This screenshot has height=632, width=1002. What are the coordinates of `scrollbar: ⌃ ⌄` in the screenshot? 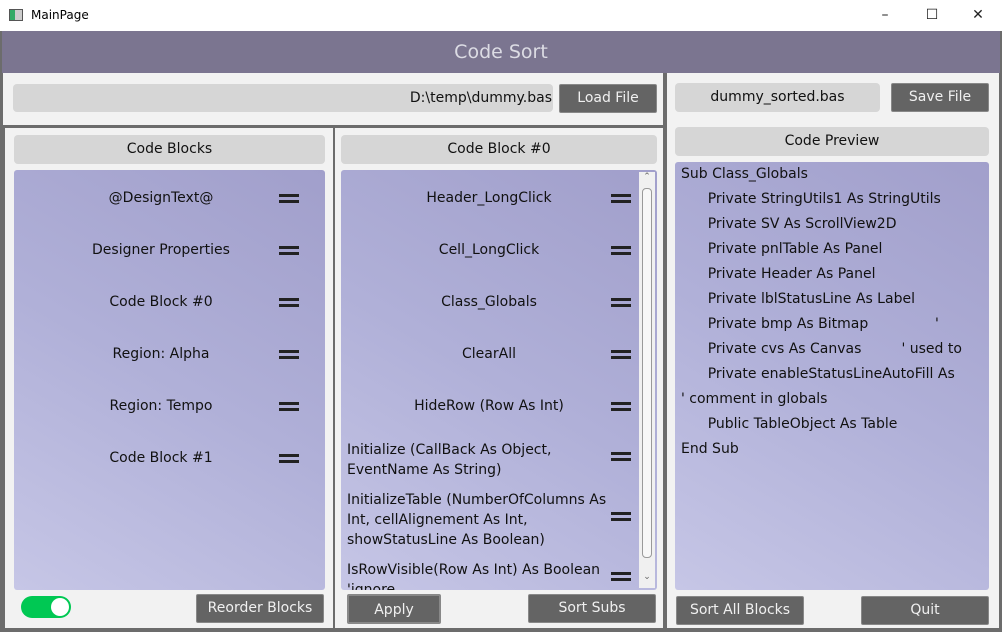 It's located at (647, 380).